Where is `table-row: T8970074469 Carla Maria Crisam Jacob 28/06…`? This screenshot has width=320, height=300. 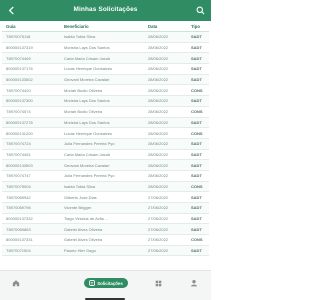 table-row: T8970074469 Carla Maria Crisam Jacob 28/06… is located at coordinates (105, 59).